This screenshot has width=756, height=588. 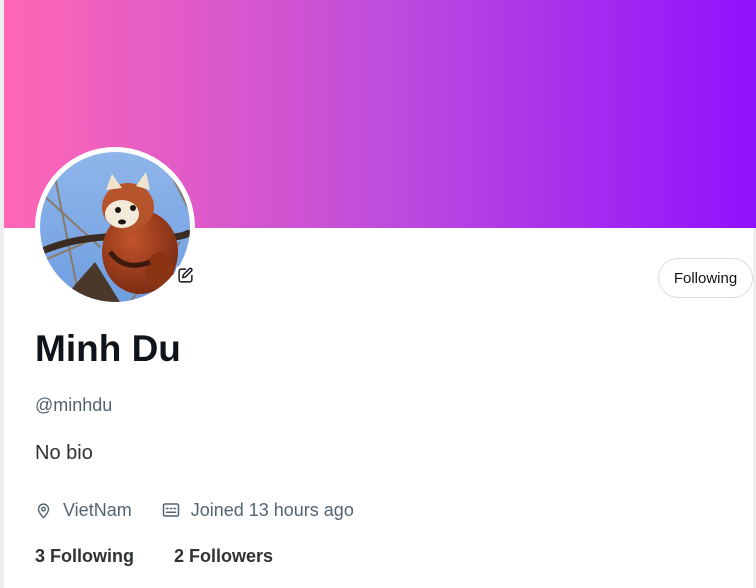 I want to click on joined-text: Joined 13 hours ago, so click(x=272, y=509).